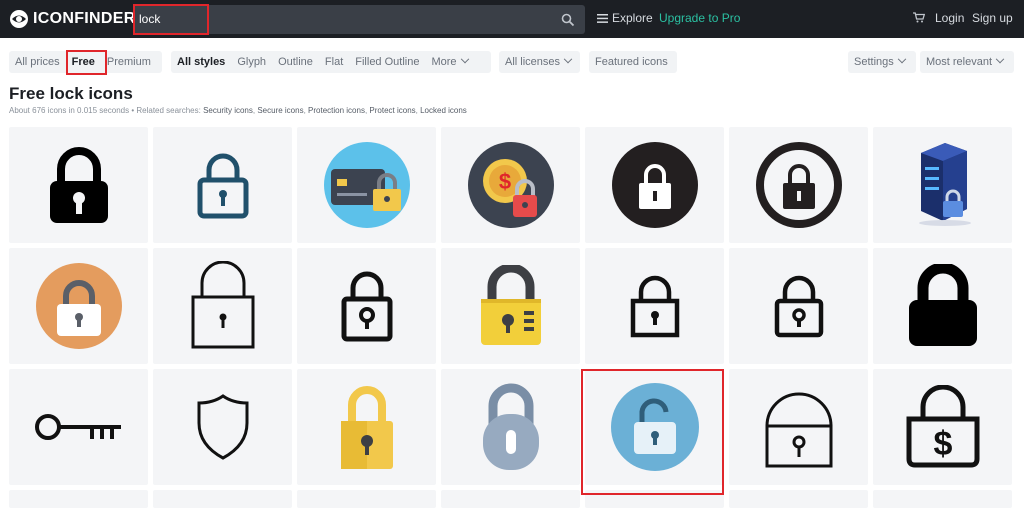 The width and height of the screenshot is (1024, 508). I want to click on key-icon, so click(77, 427).